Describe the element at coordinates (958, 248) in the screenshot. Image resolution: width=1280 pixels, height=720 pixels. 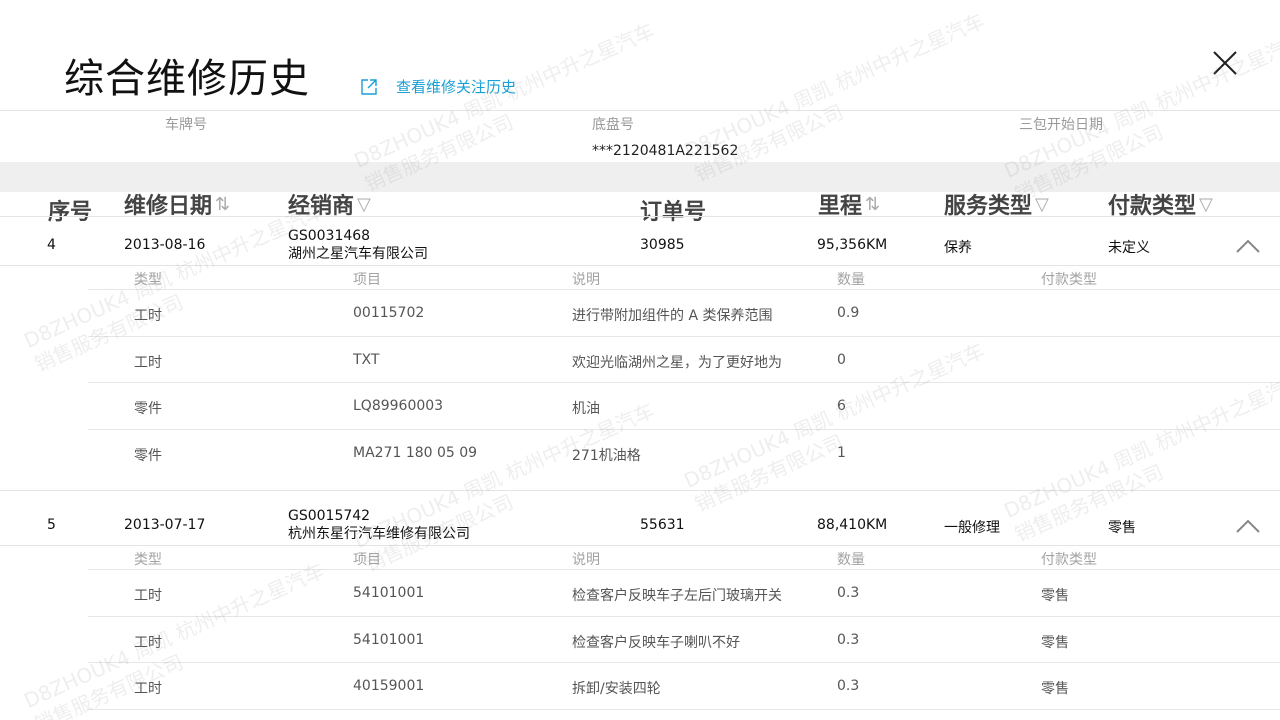
I see `row-service-type: 保养` at that location.